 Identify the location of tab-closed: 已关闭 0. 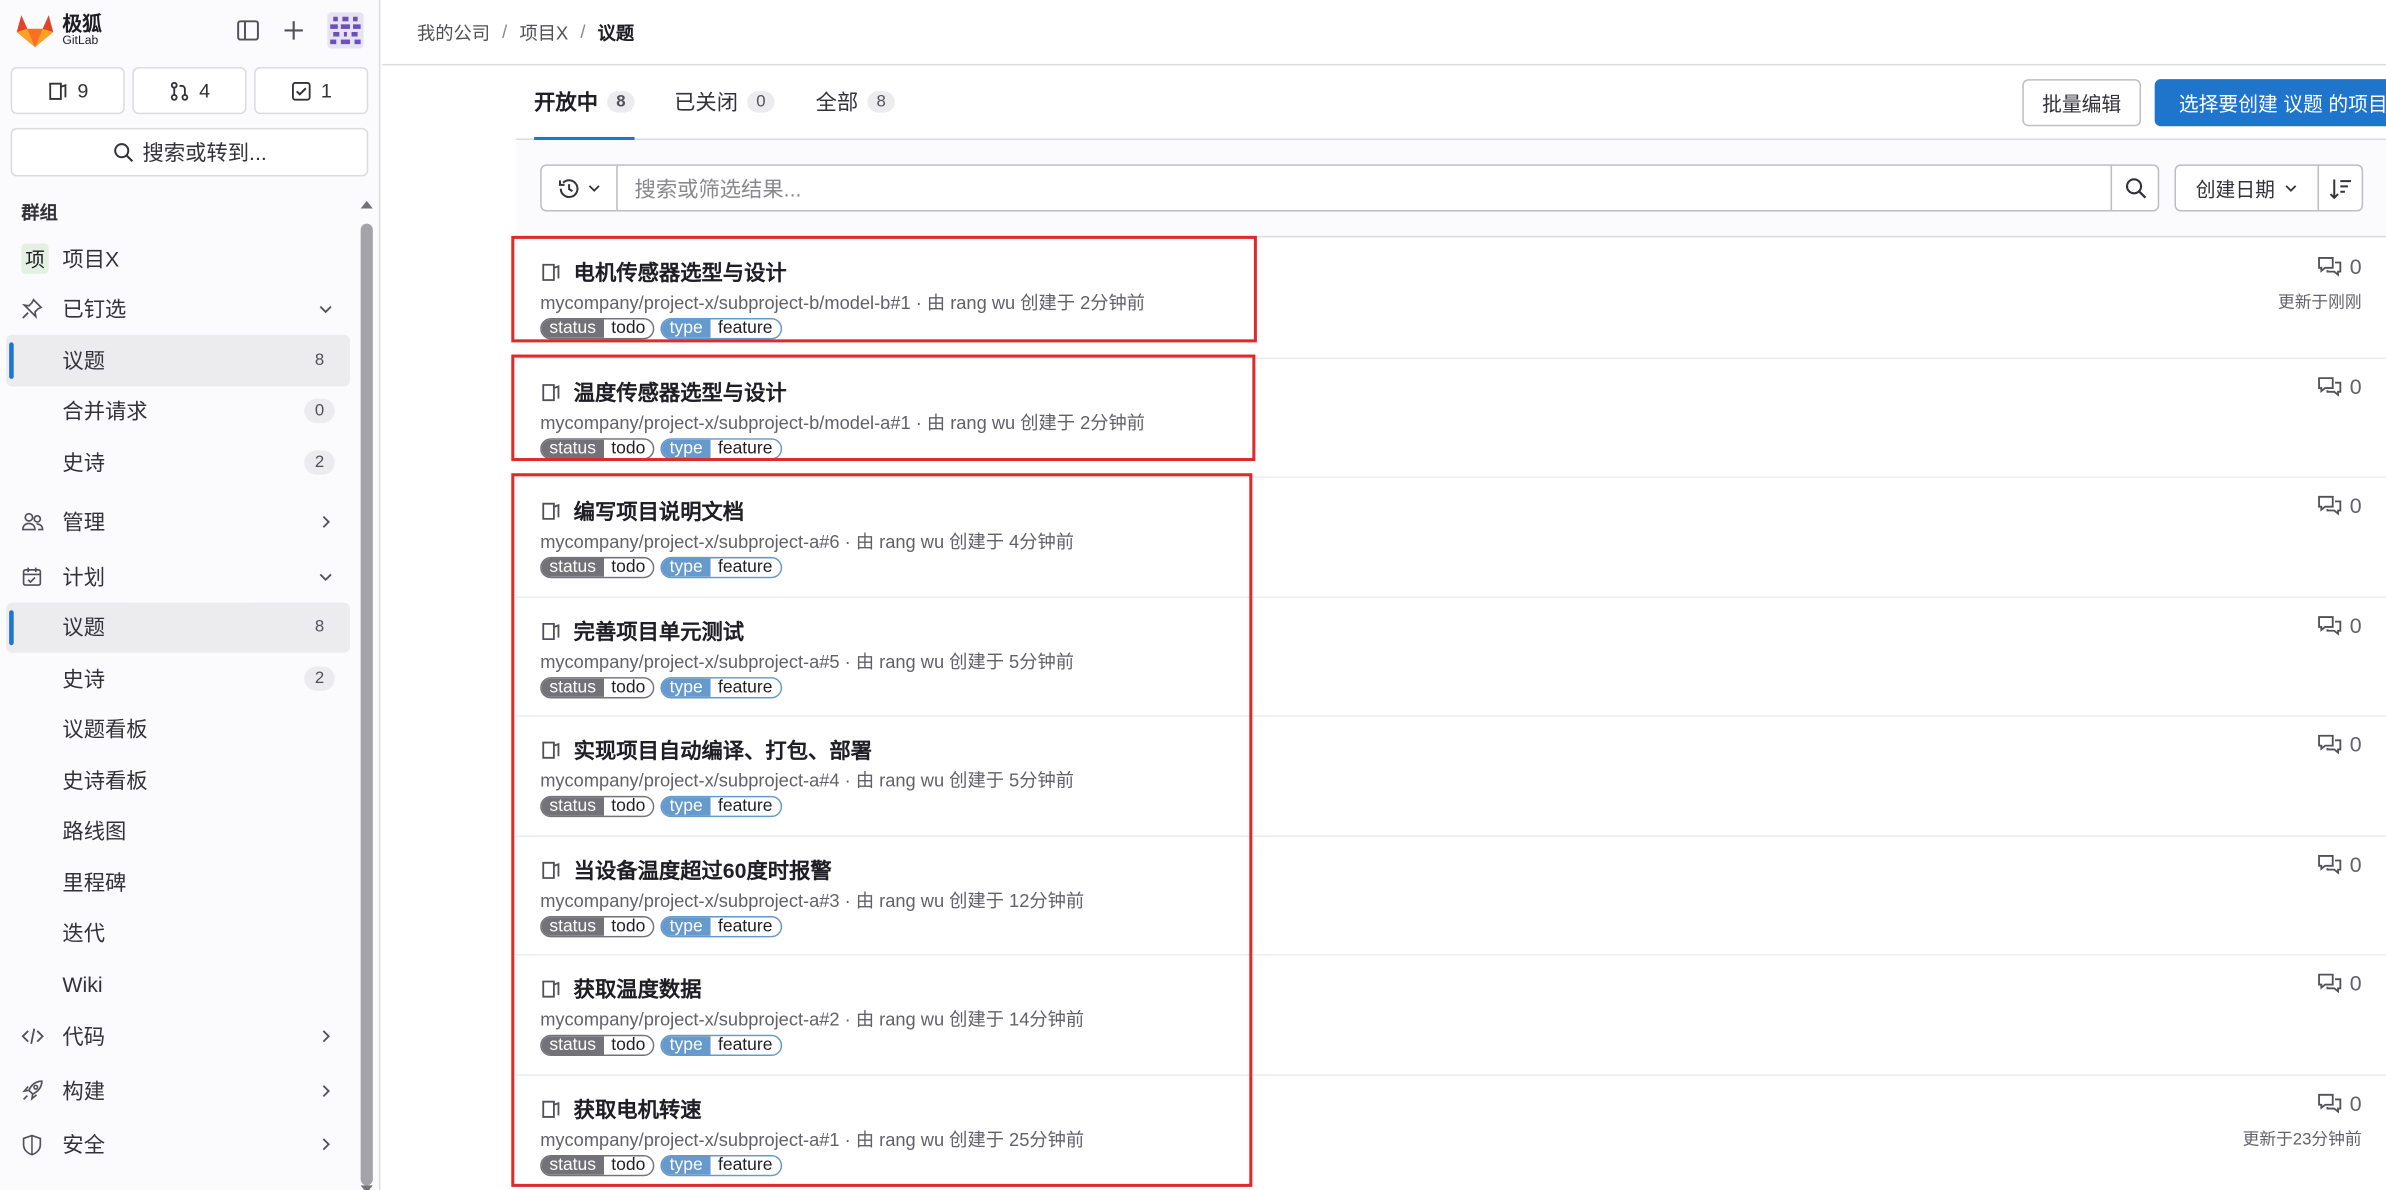
(724, 101).